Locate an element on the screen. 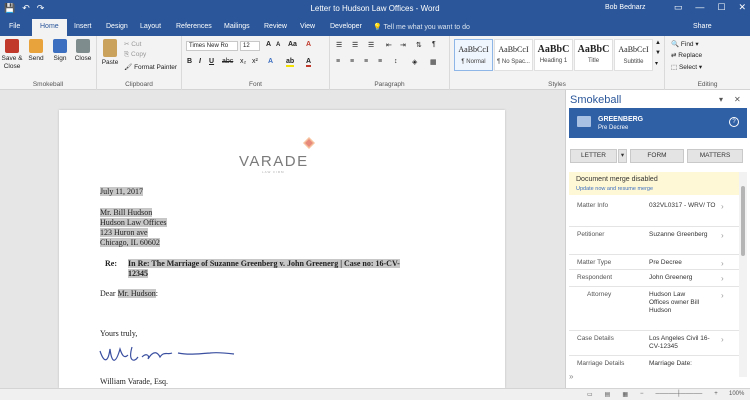  print-layout-icon: ▤ is located at coordinates (608, 394).